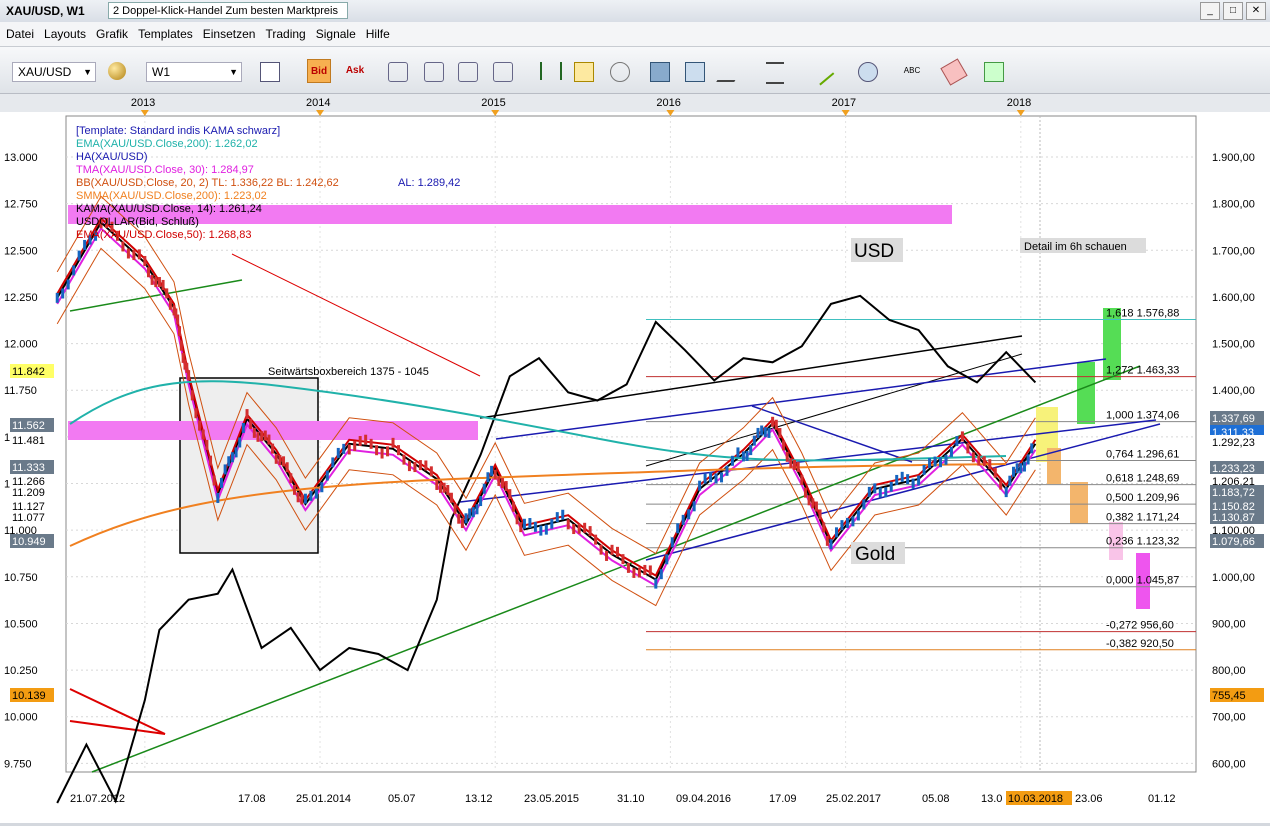  Describe the element at coordinates (229, 34) in the screenshot. I see `menu-einsetzen: Einsetzen` at that location.